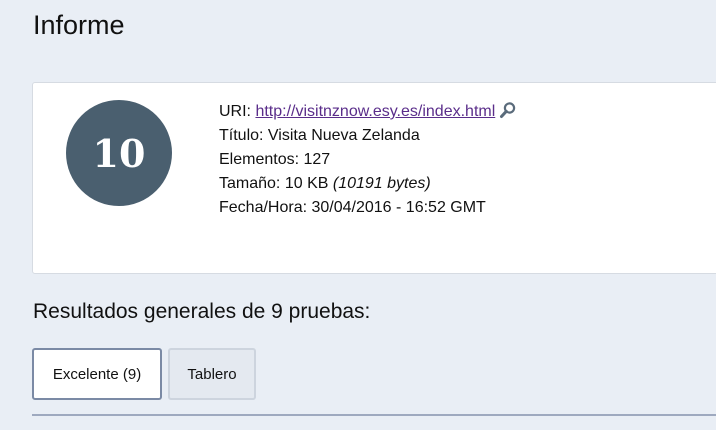  I want to click on search-icon, so click(508, 110).